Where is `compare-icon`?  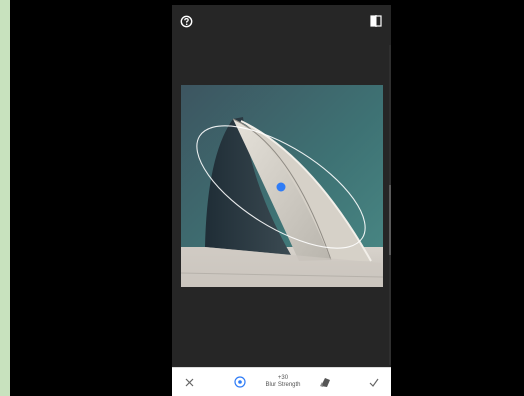
compare-icon is located at coordinates (376, 21).